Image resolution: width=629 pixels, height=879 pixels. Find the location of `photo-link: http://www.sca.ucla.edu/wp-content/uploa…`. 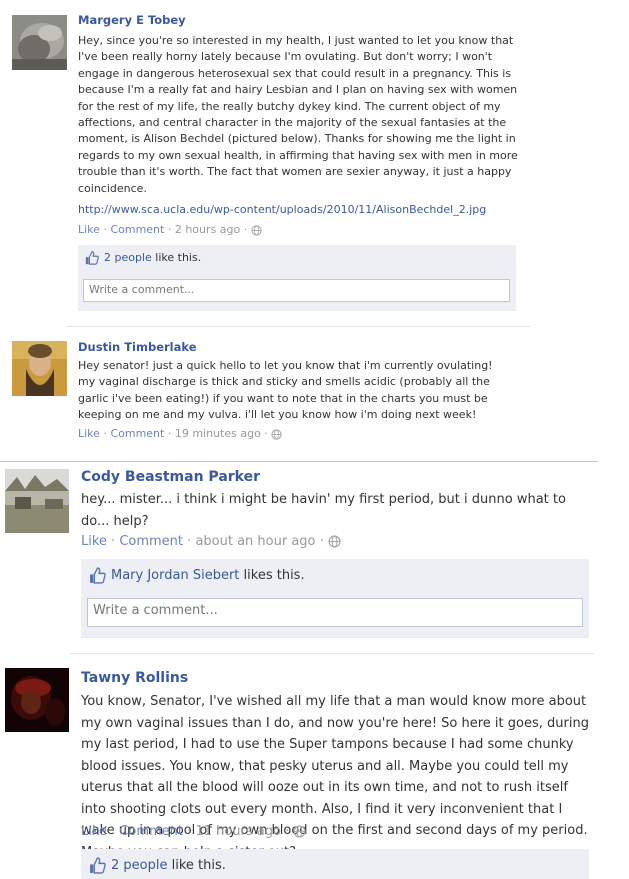

photo-link: http://www.sca.ucla.edu/wp-content/uploa… is located at coordinates (282, 210).